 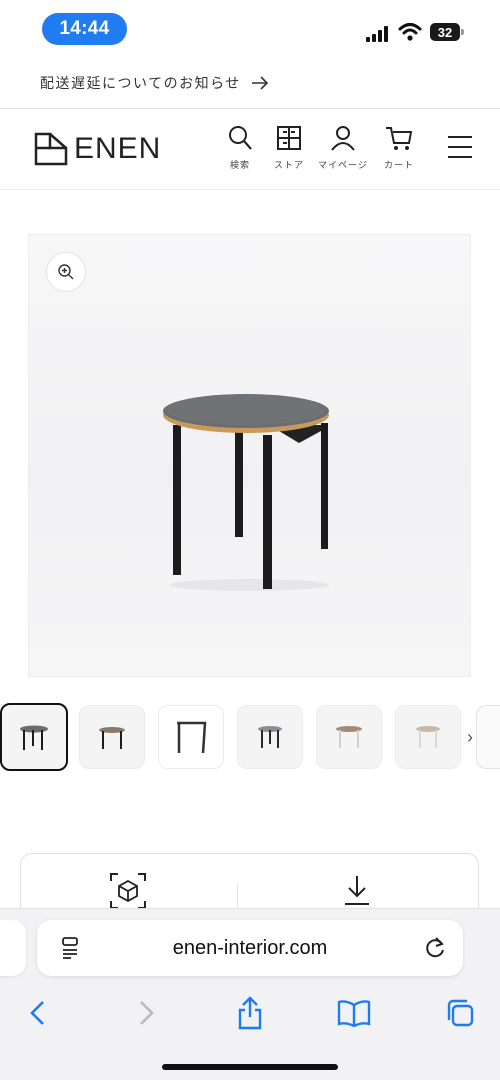 I want to click on forward-button, so click(x=146, y=1013).